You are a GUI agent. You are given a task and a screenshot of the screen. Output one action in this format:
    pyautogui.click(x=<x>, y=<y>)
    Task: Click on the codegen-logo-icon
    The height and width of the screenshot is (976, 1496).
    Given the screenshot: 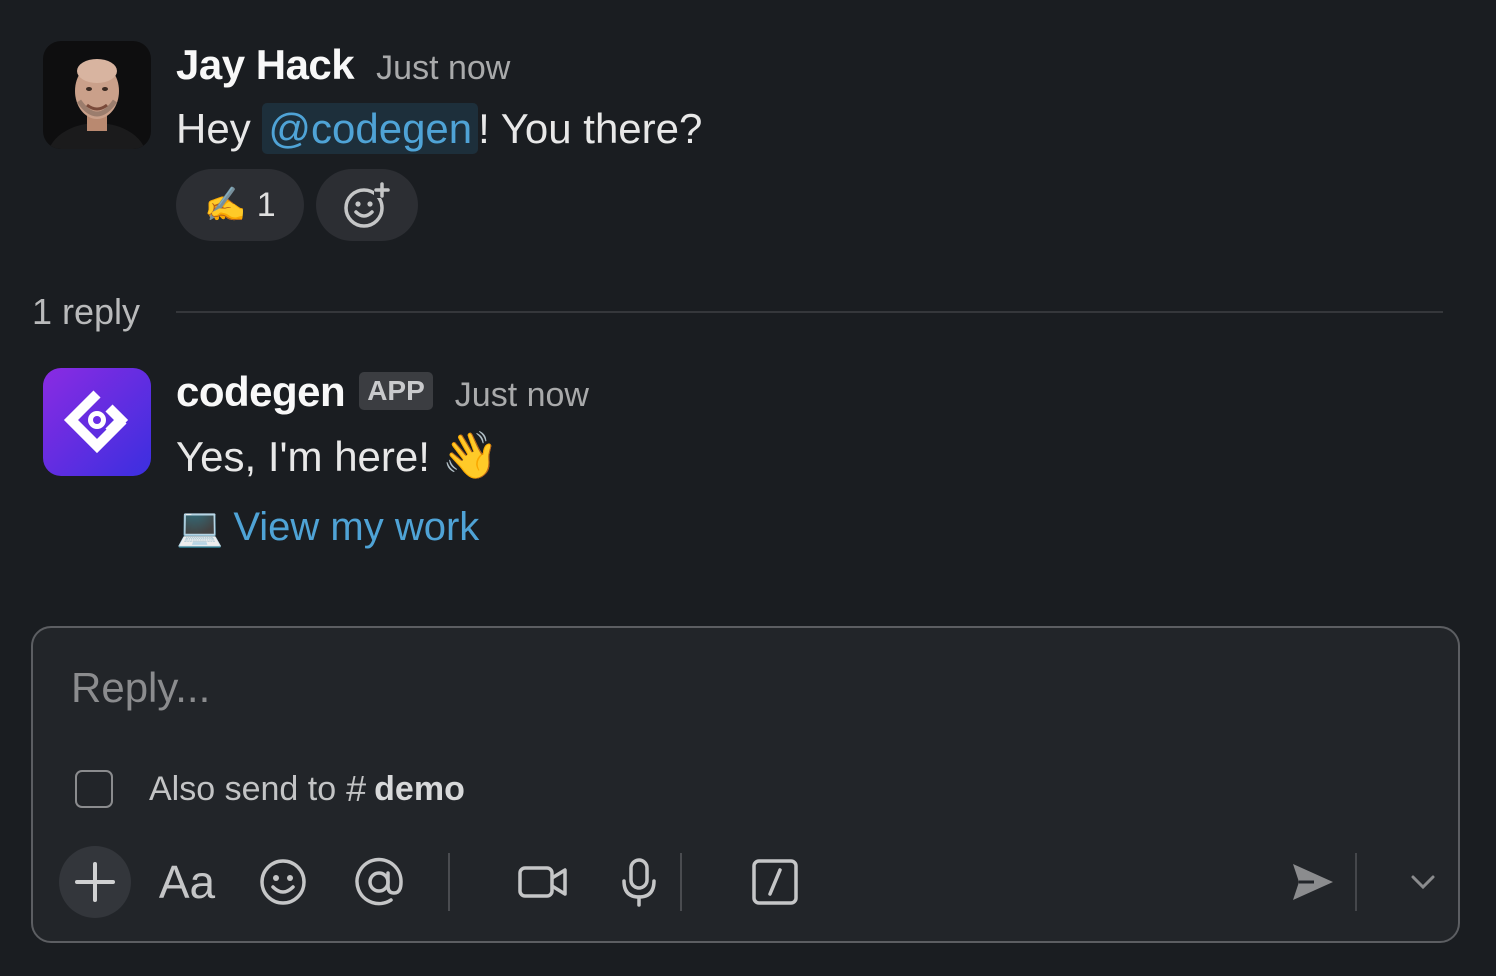 What is the action you would take?
    pyautogui.click(x=97, y=422)
    